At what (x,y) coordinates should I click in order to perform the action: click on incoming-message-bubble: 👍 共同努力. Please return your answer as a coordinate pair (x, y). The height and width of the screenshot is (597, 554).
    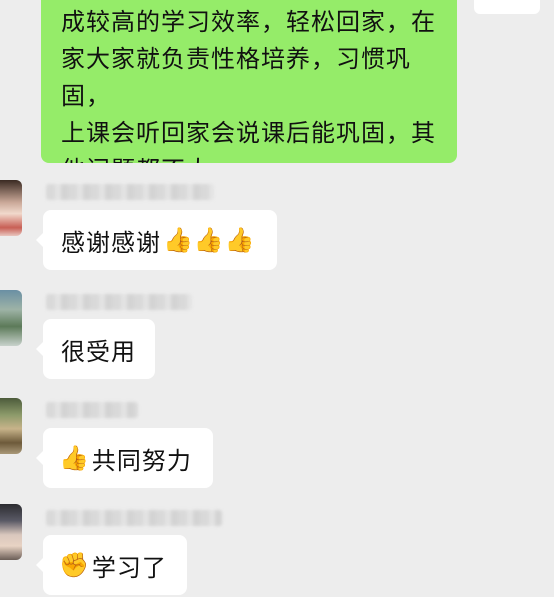
    Looking at the image, I should click on (124, 458).